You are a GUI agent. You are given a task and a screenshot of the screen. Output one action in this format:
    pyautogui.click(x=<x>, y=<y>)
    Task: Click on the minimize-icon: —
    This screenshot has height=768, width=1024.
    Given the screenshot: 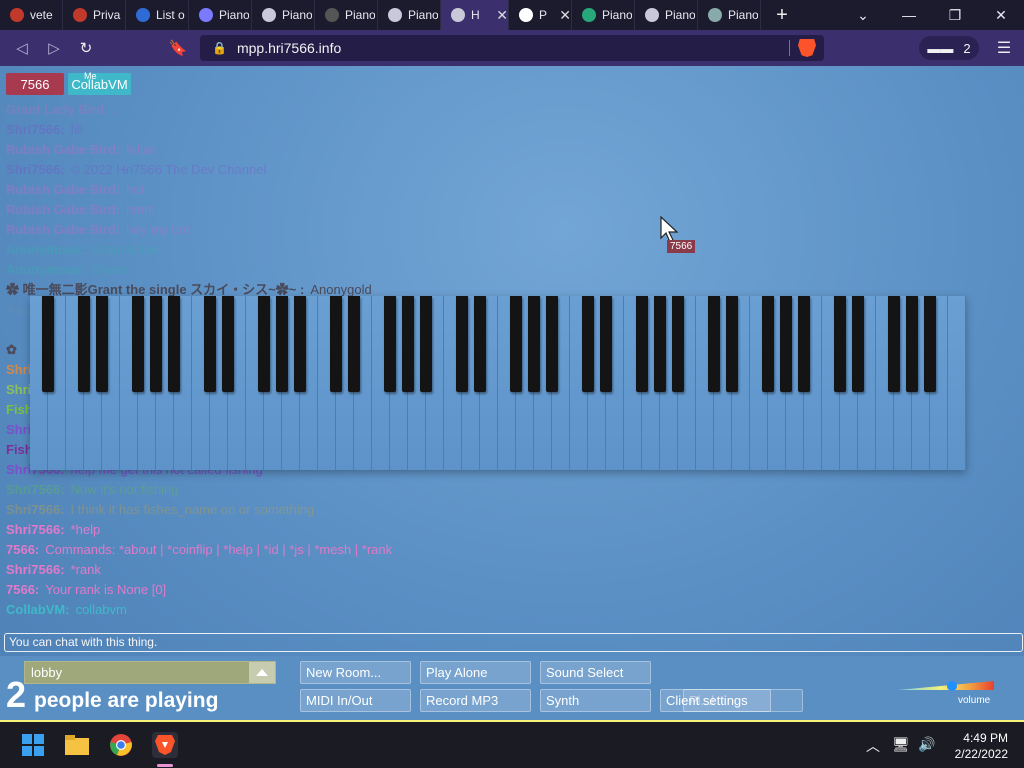 What is the action you would take?
    pyautogui.click(x=909, y=15)
    